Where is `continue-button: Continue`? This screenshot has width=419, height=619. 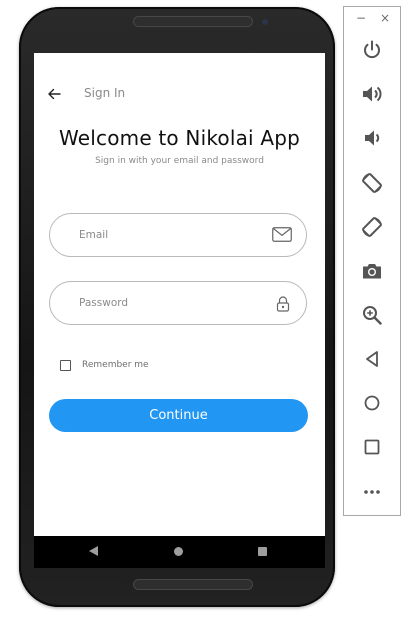 continue-button: Continue is located at coordinates (178, 415).